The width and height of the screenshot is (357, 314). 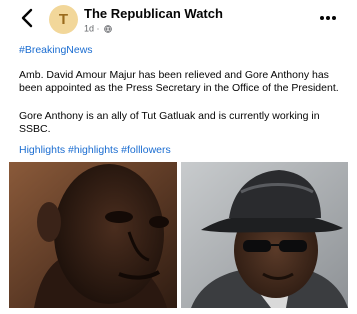 What do you see at coordinates (28, 18) in the screenshot?
I see `back-arrow-icon` at bounding box center [28, 18].